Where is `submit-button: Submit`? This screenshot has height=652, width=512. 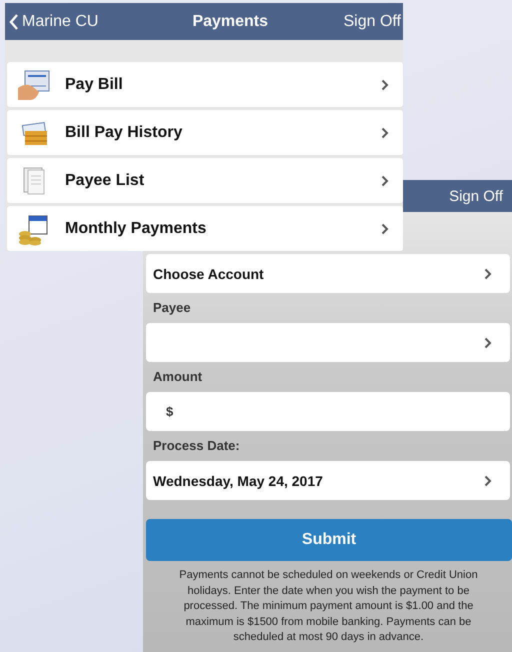 submit-button: Submit is located at coordinates (329, 540).